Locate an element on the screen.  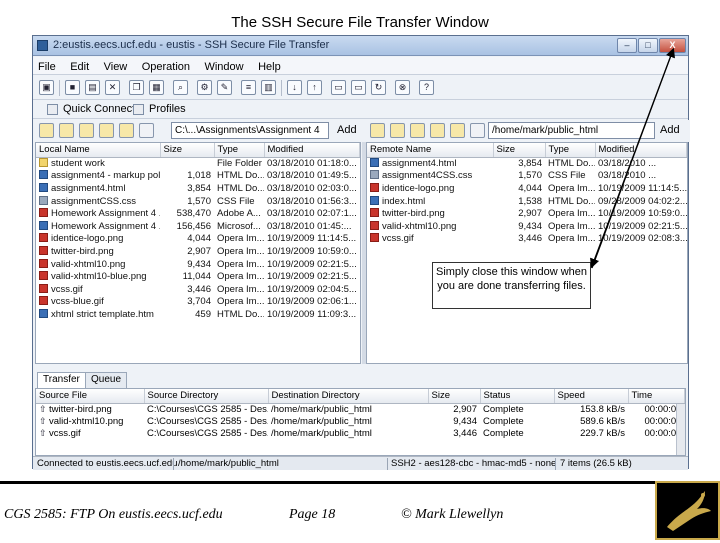
menu-view: View is located at coordinates (116, 67).